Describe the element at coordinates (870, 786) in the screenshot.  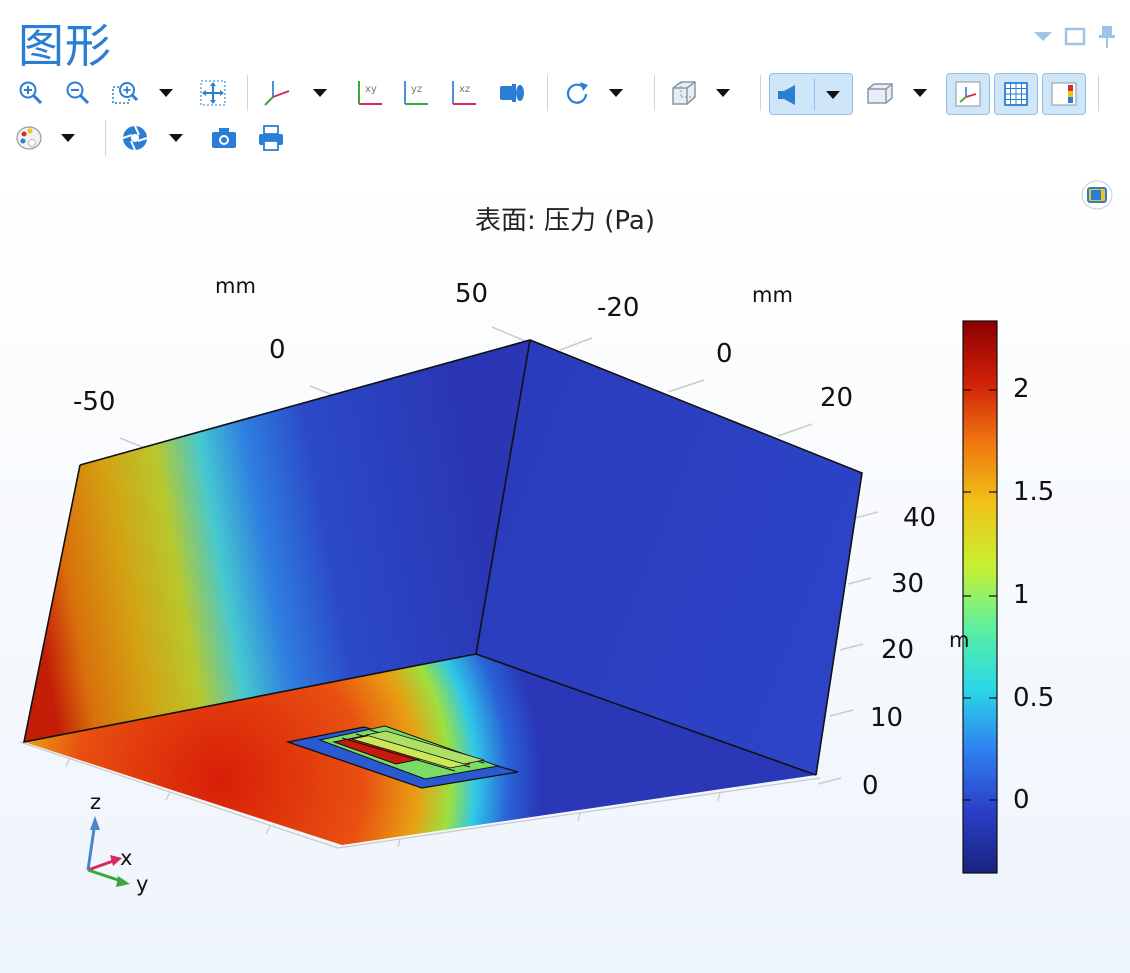
I see `z-tick-label: 0` at that location.